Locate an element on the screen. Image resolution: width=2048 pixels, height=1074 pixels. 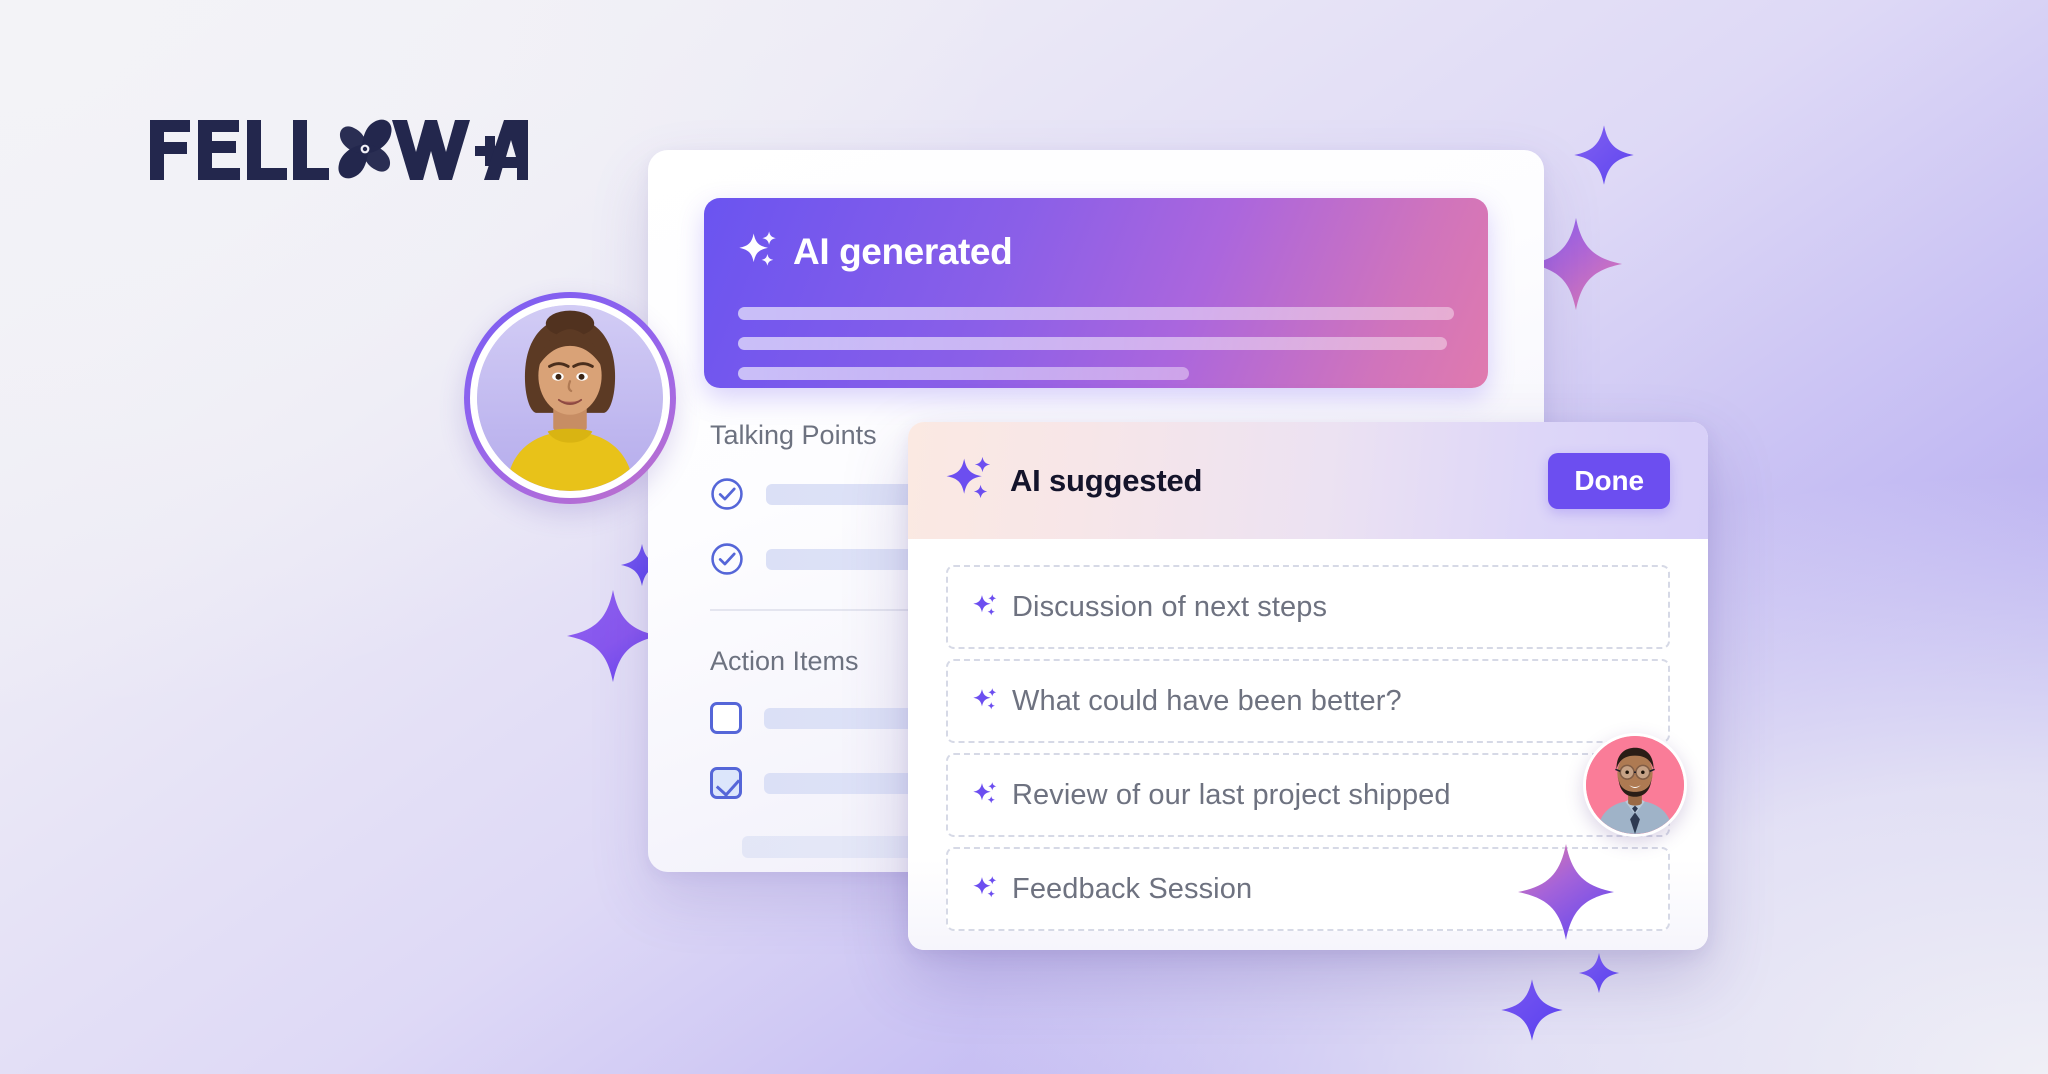
ai-generated-title: AI generated is located at coordinates (903, 251).